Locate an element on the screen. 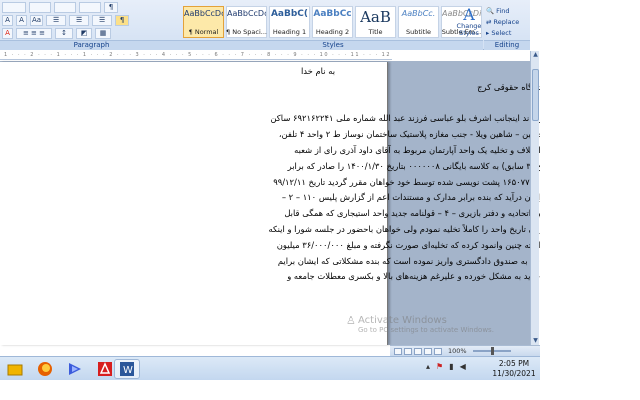 The height and width of the screenshot is (400, 640). align-buttons: ≡ ≡ ≡ is located at coordinates (34, 33).